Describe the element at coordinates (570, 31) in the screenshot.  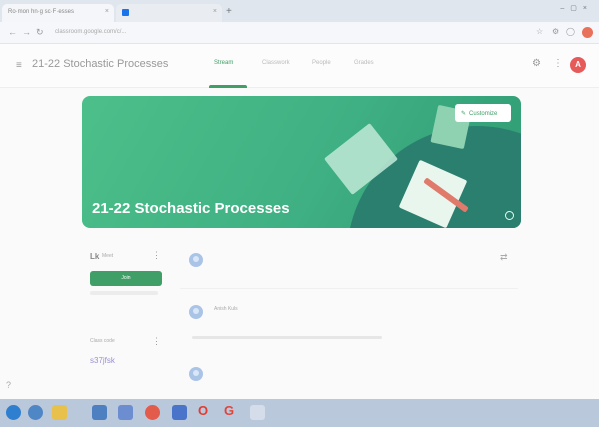
I see `profile-icon: ◯` at that location.